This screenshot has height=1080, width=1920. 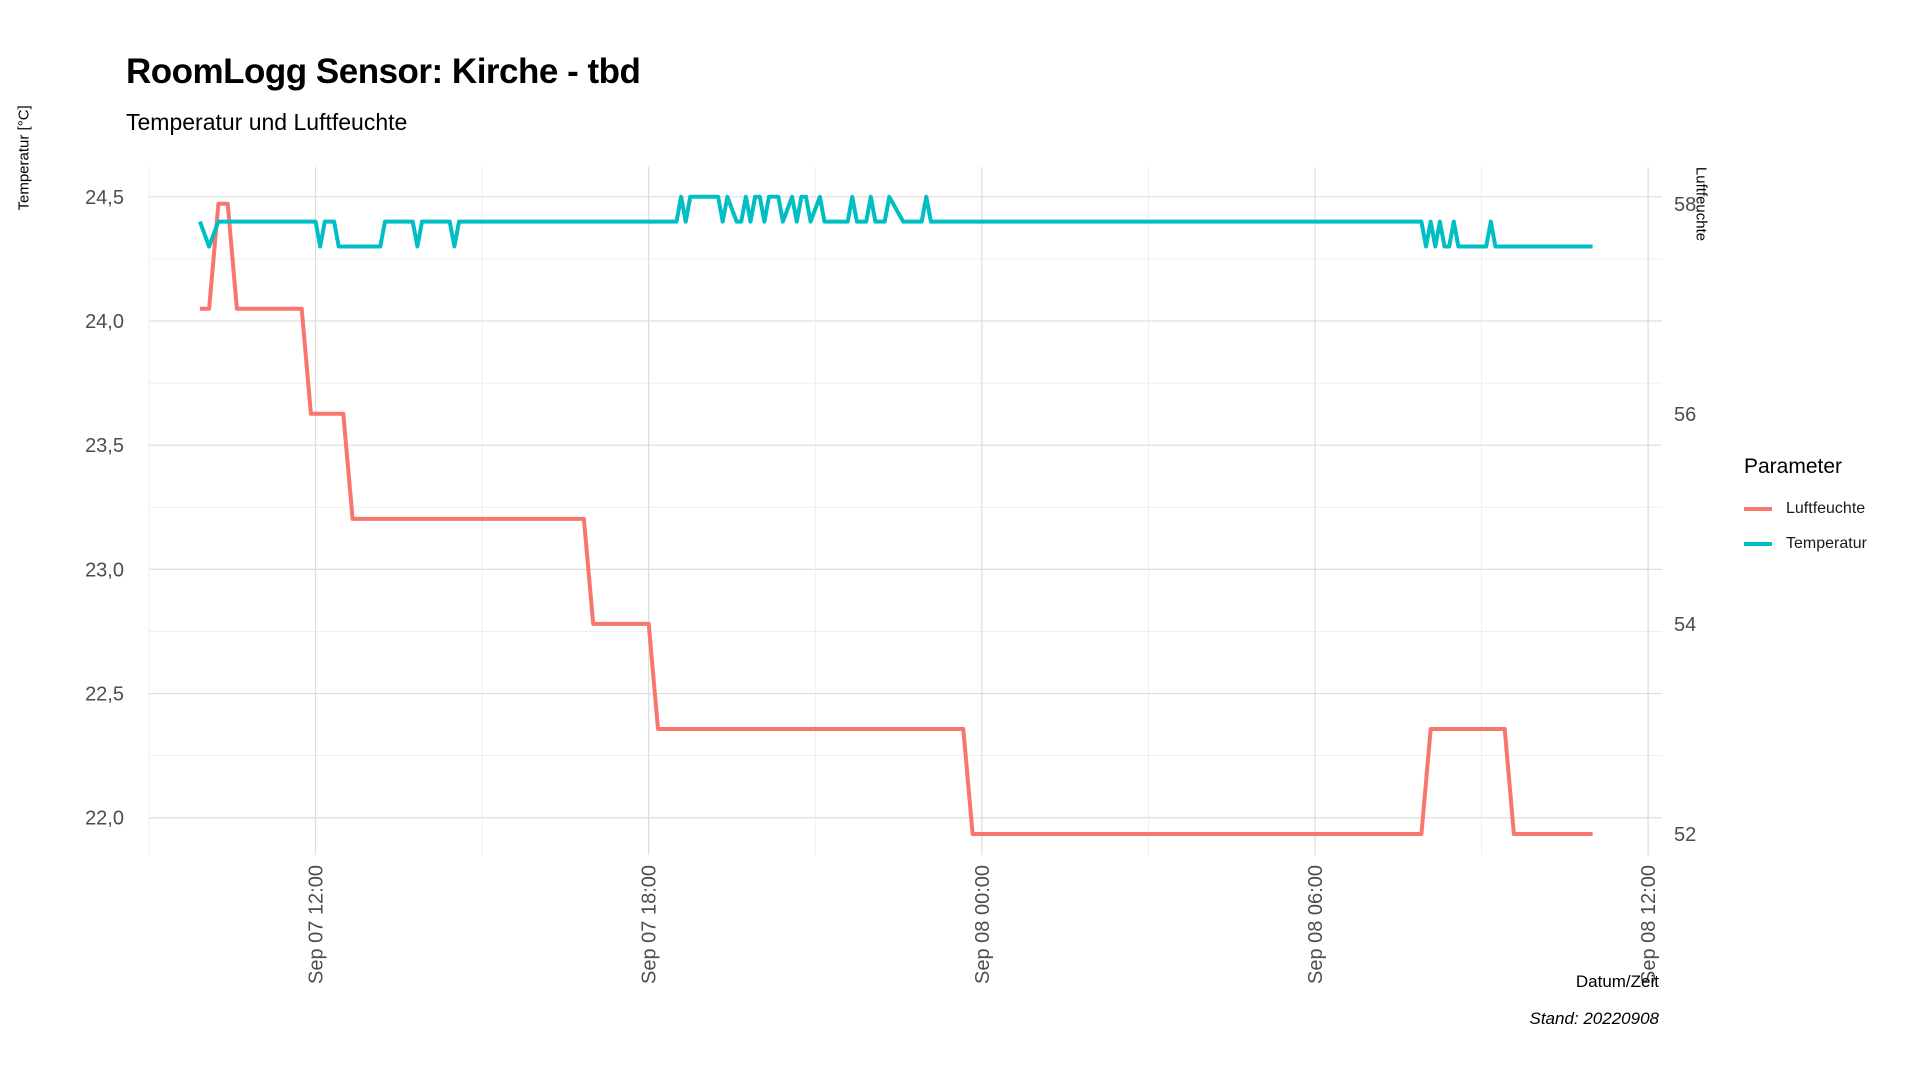 What do you see at coordinates (104, 446) in the screenshot?
I see `y-left-tick-label: 23,5` at bounding box center [104, 446].